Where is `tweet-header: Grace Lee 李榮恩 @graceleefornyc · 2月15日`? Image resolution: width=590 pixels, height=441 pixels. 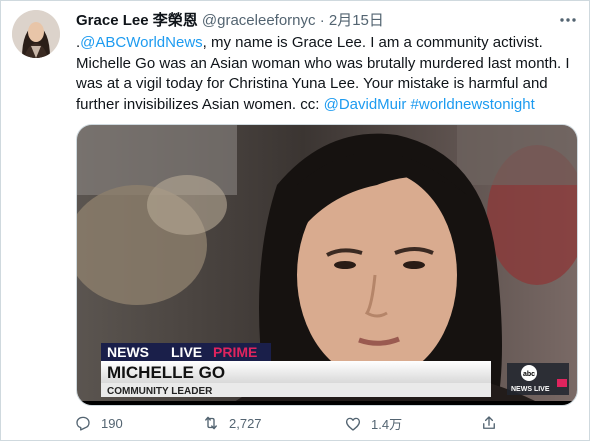
tweet-header: Grace Lee 李榮恩 @graceleefornyc · 2月15日 is located at coordinates (230, 20).